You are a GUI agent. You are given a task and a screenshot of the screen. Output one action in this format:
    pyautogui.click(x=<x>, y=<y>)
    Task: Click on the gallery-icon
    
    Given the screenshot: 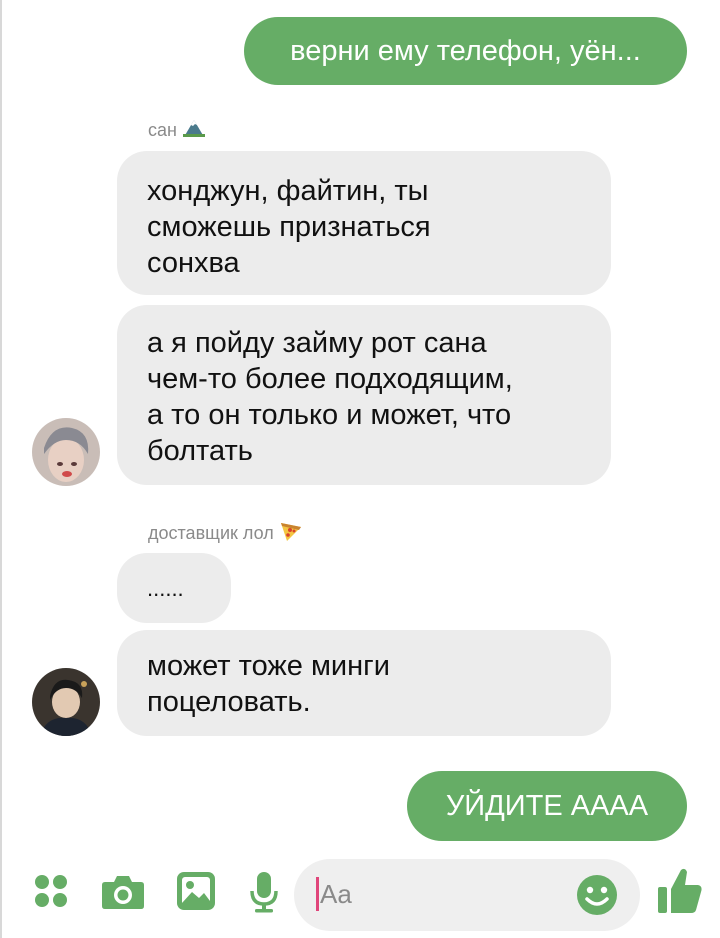 What is the action you would take?
    pyautogui.click(x=196, y=891)
    